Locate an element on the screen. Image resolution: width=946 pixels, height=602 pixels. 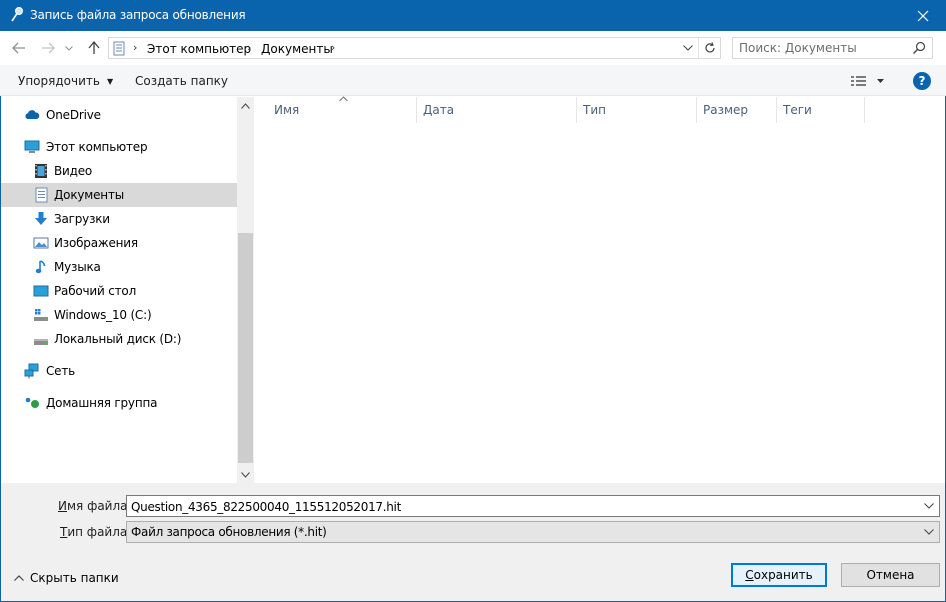
filename-label: Имя файла: is located at coordinates (95, 506).